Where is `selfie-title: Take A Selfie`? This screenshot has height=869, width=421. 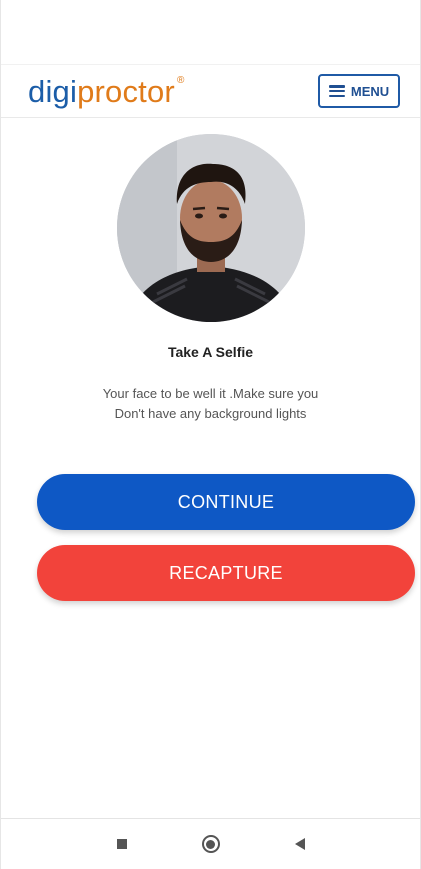 selfie-title: Take A Selfie is located at coordinates (210, 352).